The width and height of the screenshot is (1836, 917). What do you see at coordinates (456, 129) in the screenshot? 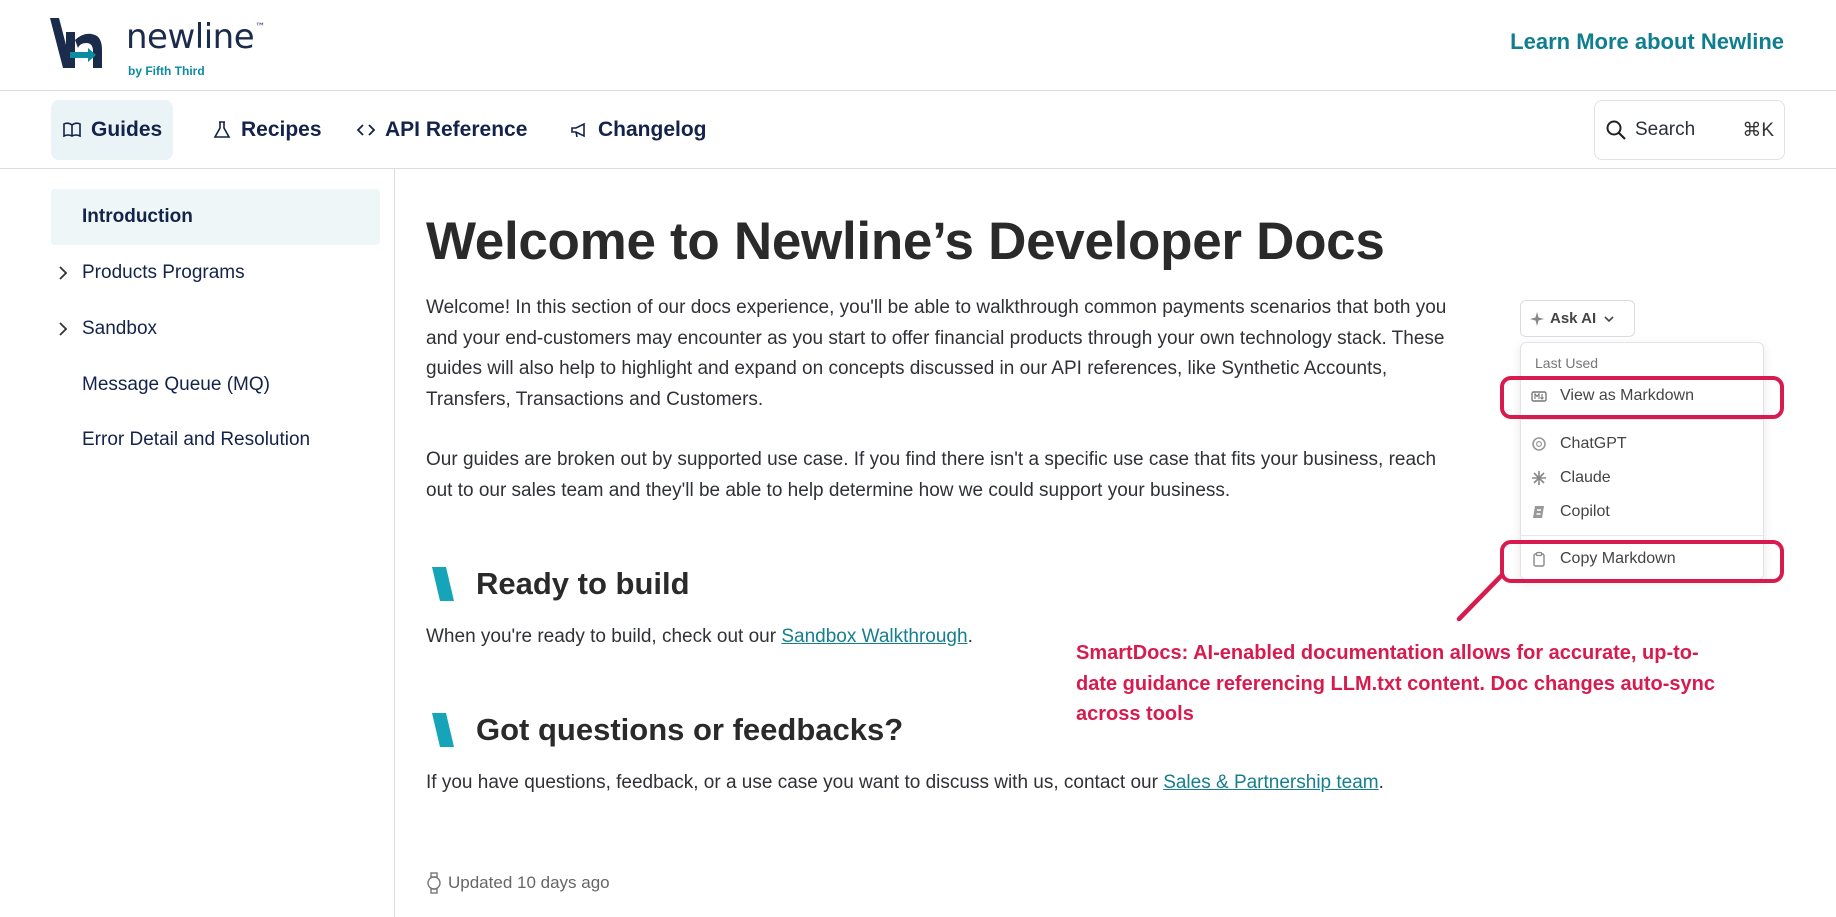
I see `tab-api-reference-label: API Reference` at bounding box center [456, 129].